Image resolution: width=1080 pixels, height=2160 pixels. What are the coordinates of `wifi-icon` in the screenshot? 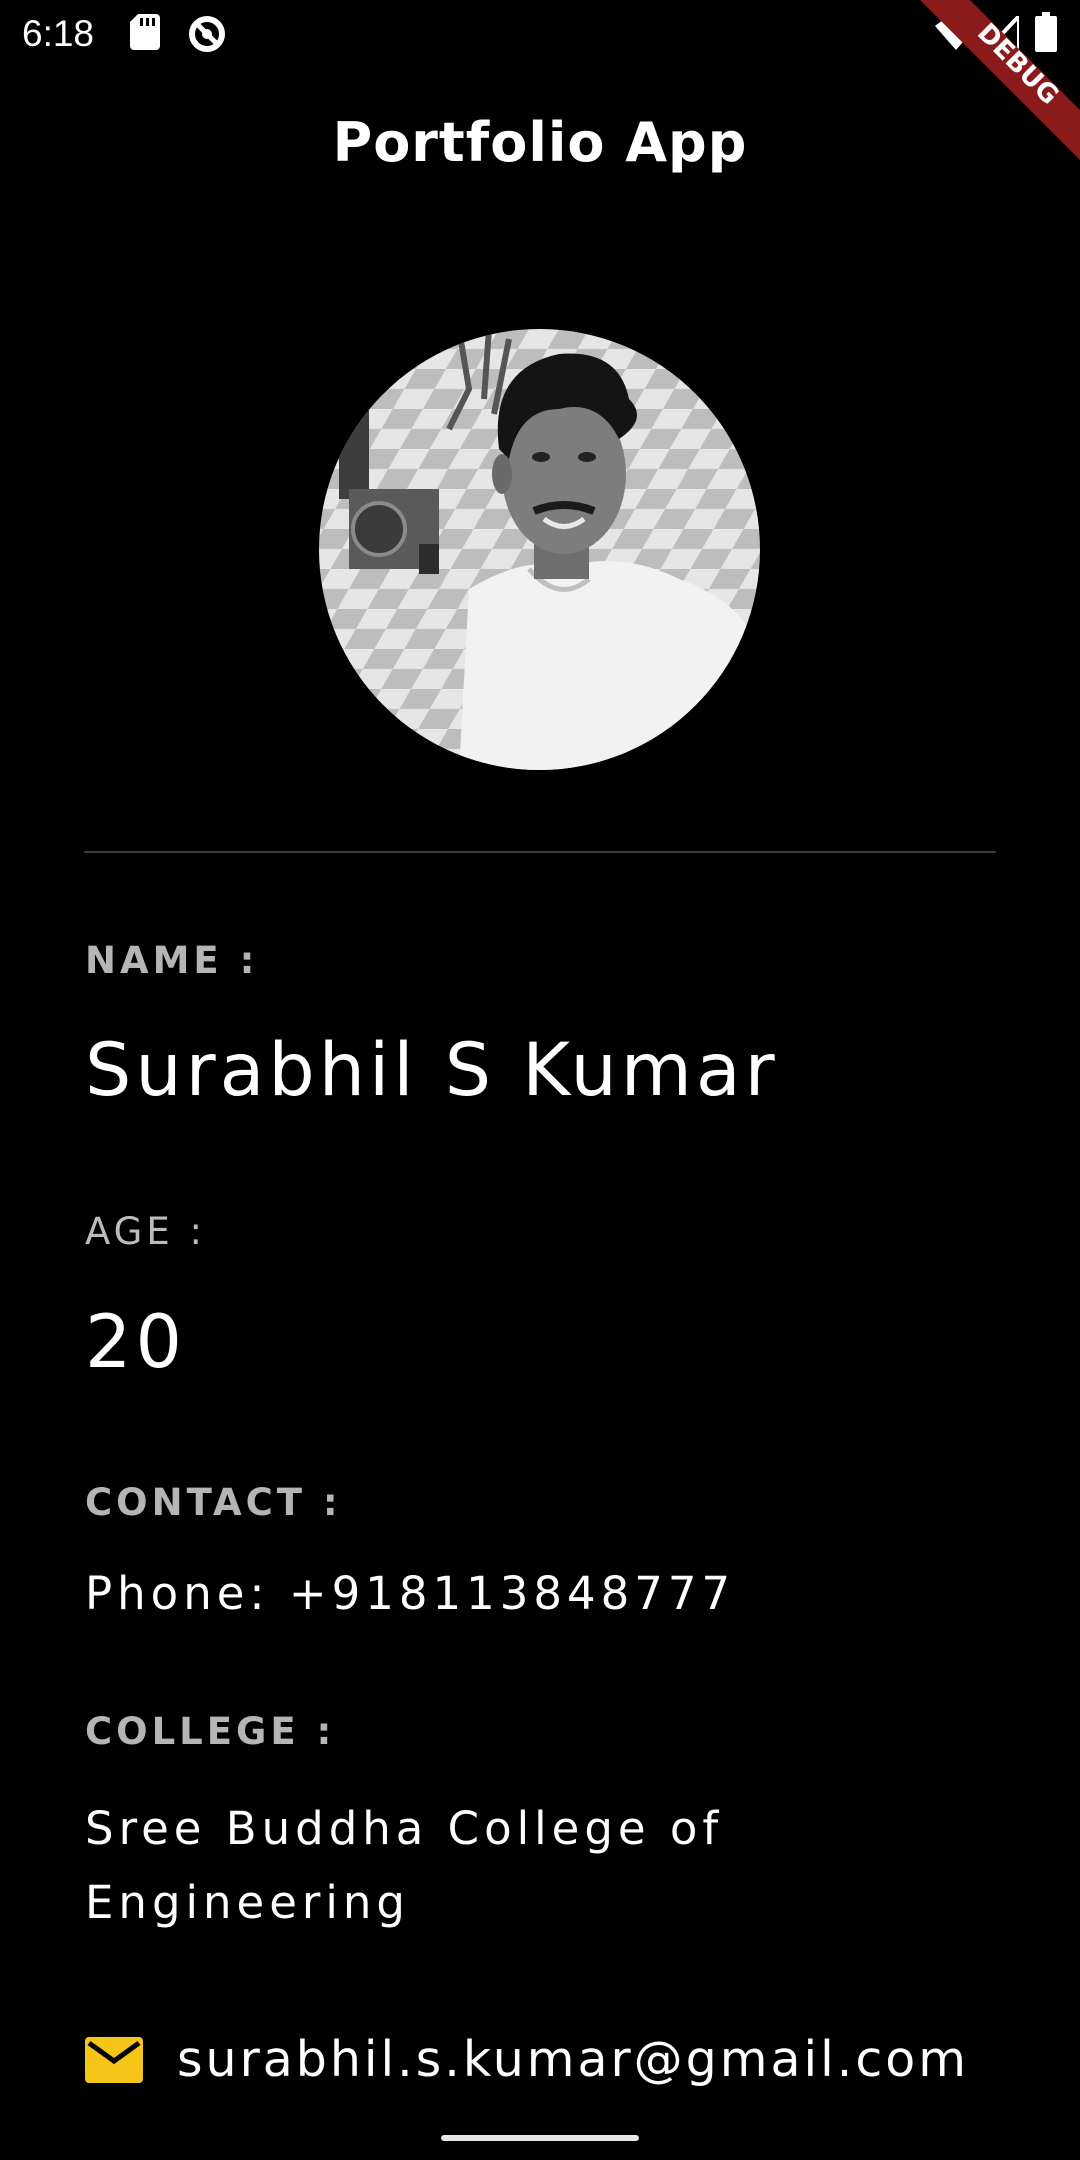 It's located at (956, 33).